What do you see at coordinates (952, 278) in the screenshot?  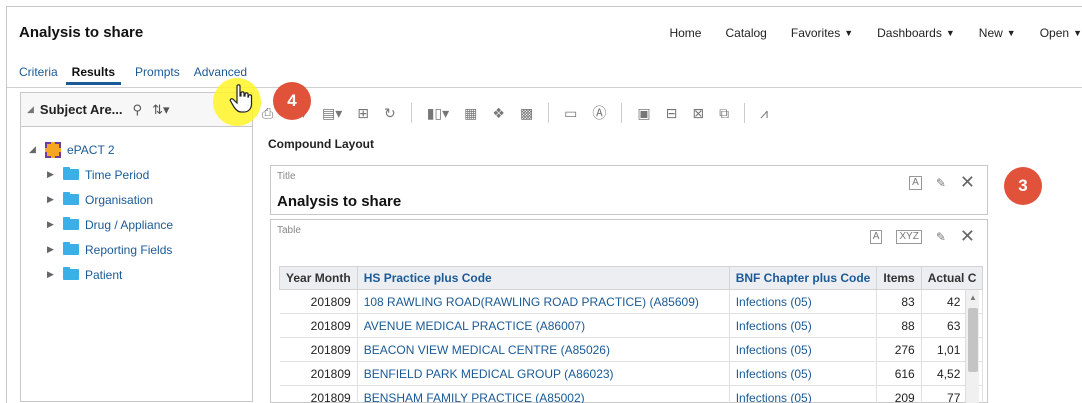 I see `column-header: Actual C` at bounding box center [952, 278].